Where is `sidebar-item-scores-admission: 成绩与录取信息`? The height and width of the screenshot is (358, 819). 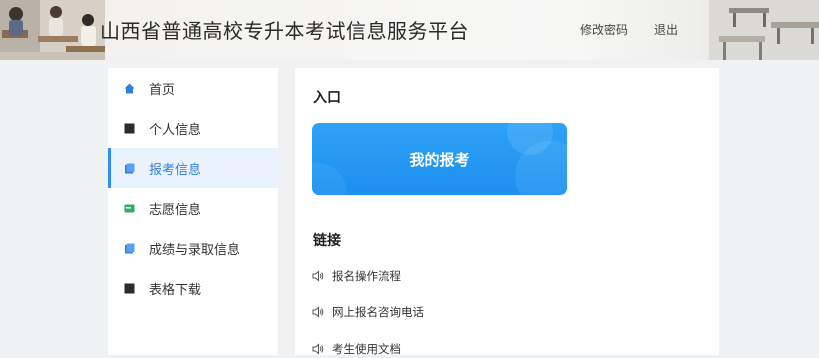 sidebar-item-scores-admission: 成绩与录取信息 is located at coordinates (193, 248).